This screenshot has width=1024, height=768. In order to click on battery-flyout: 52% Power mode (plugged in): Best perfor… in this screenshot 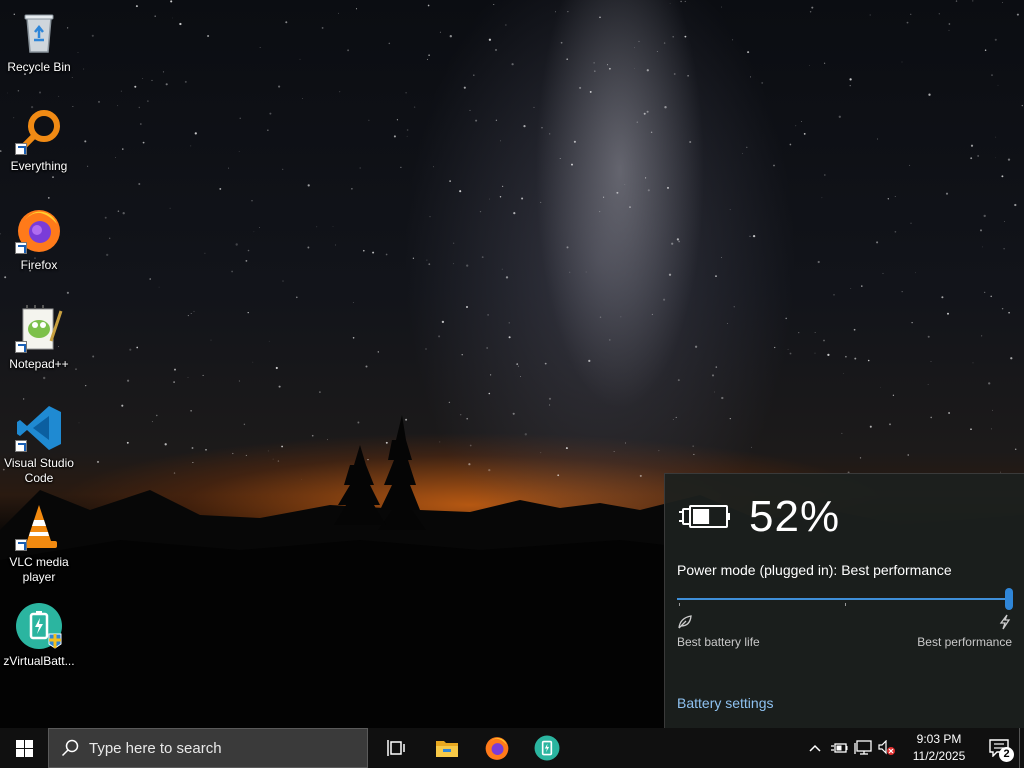, I will do `click(844, 600)`.